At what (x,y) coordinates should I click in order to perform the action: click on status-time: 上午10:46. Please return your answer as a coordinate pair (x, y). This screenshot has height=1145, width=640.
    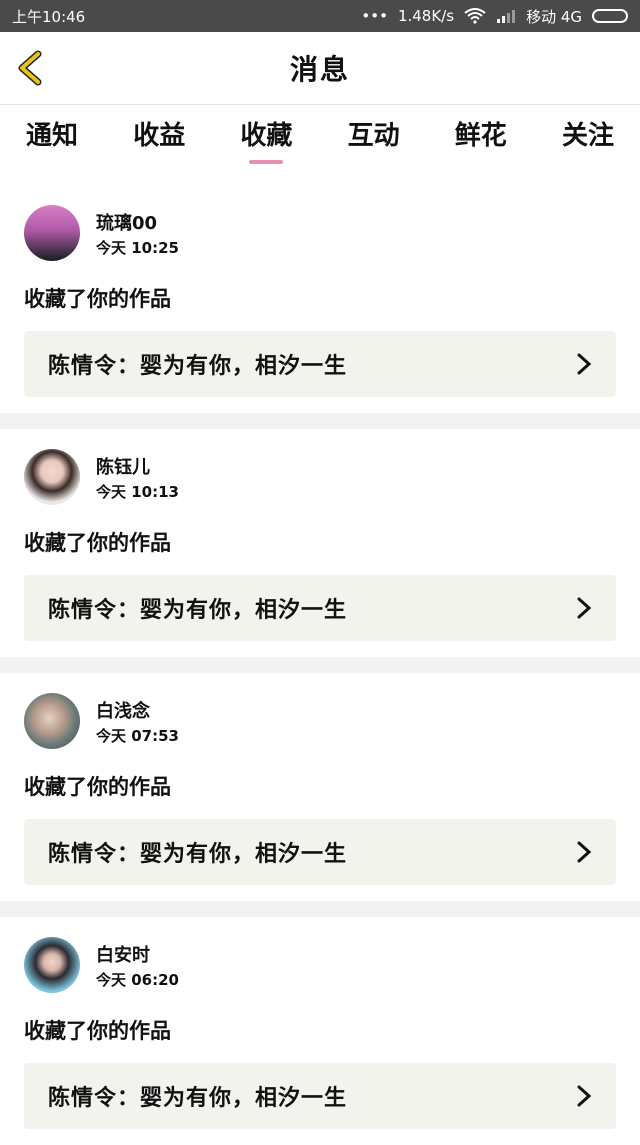
    Looking at the image, I should click on (49, 16).